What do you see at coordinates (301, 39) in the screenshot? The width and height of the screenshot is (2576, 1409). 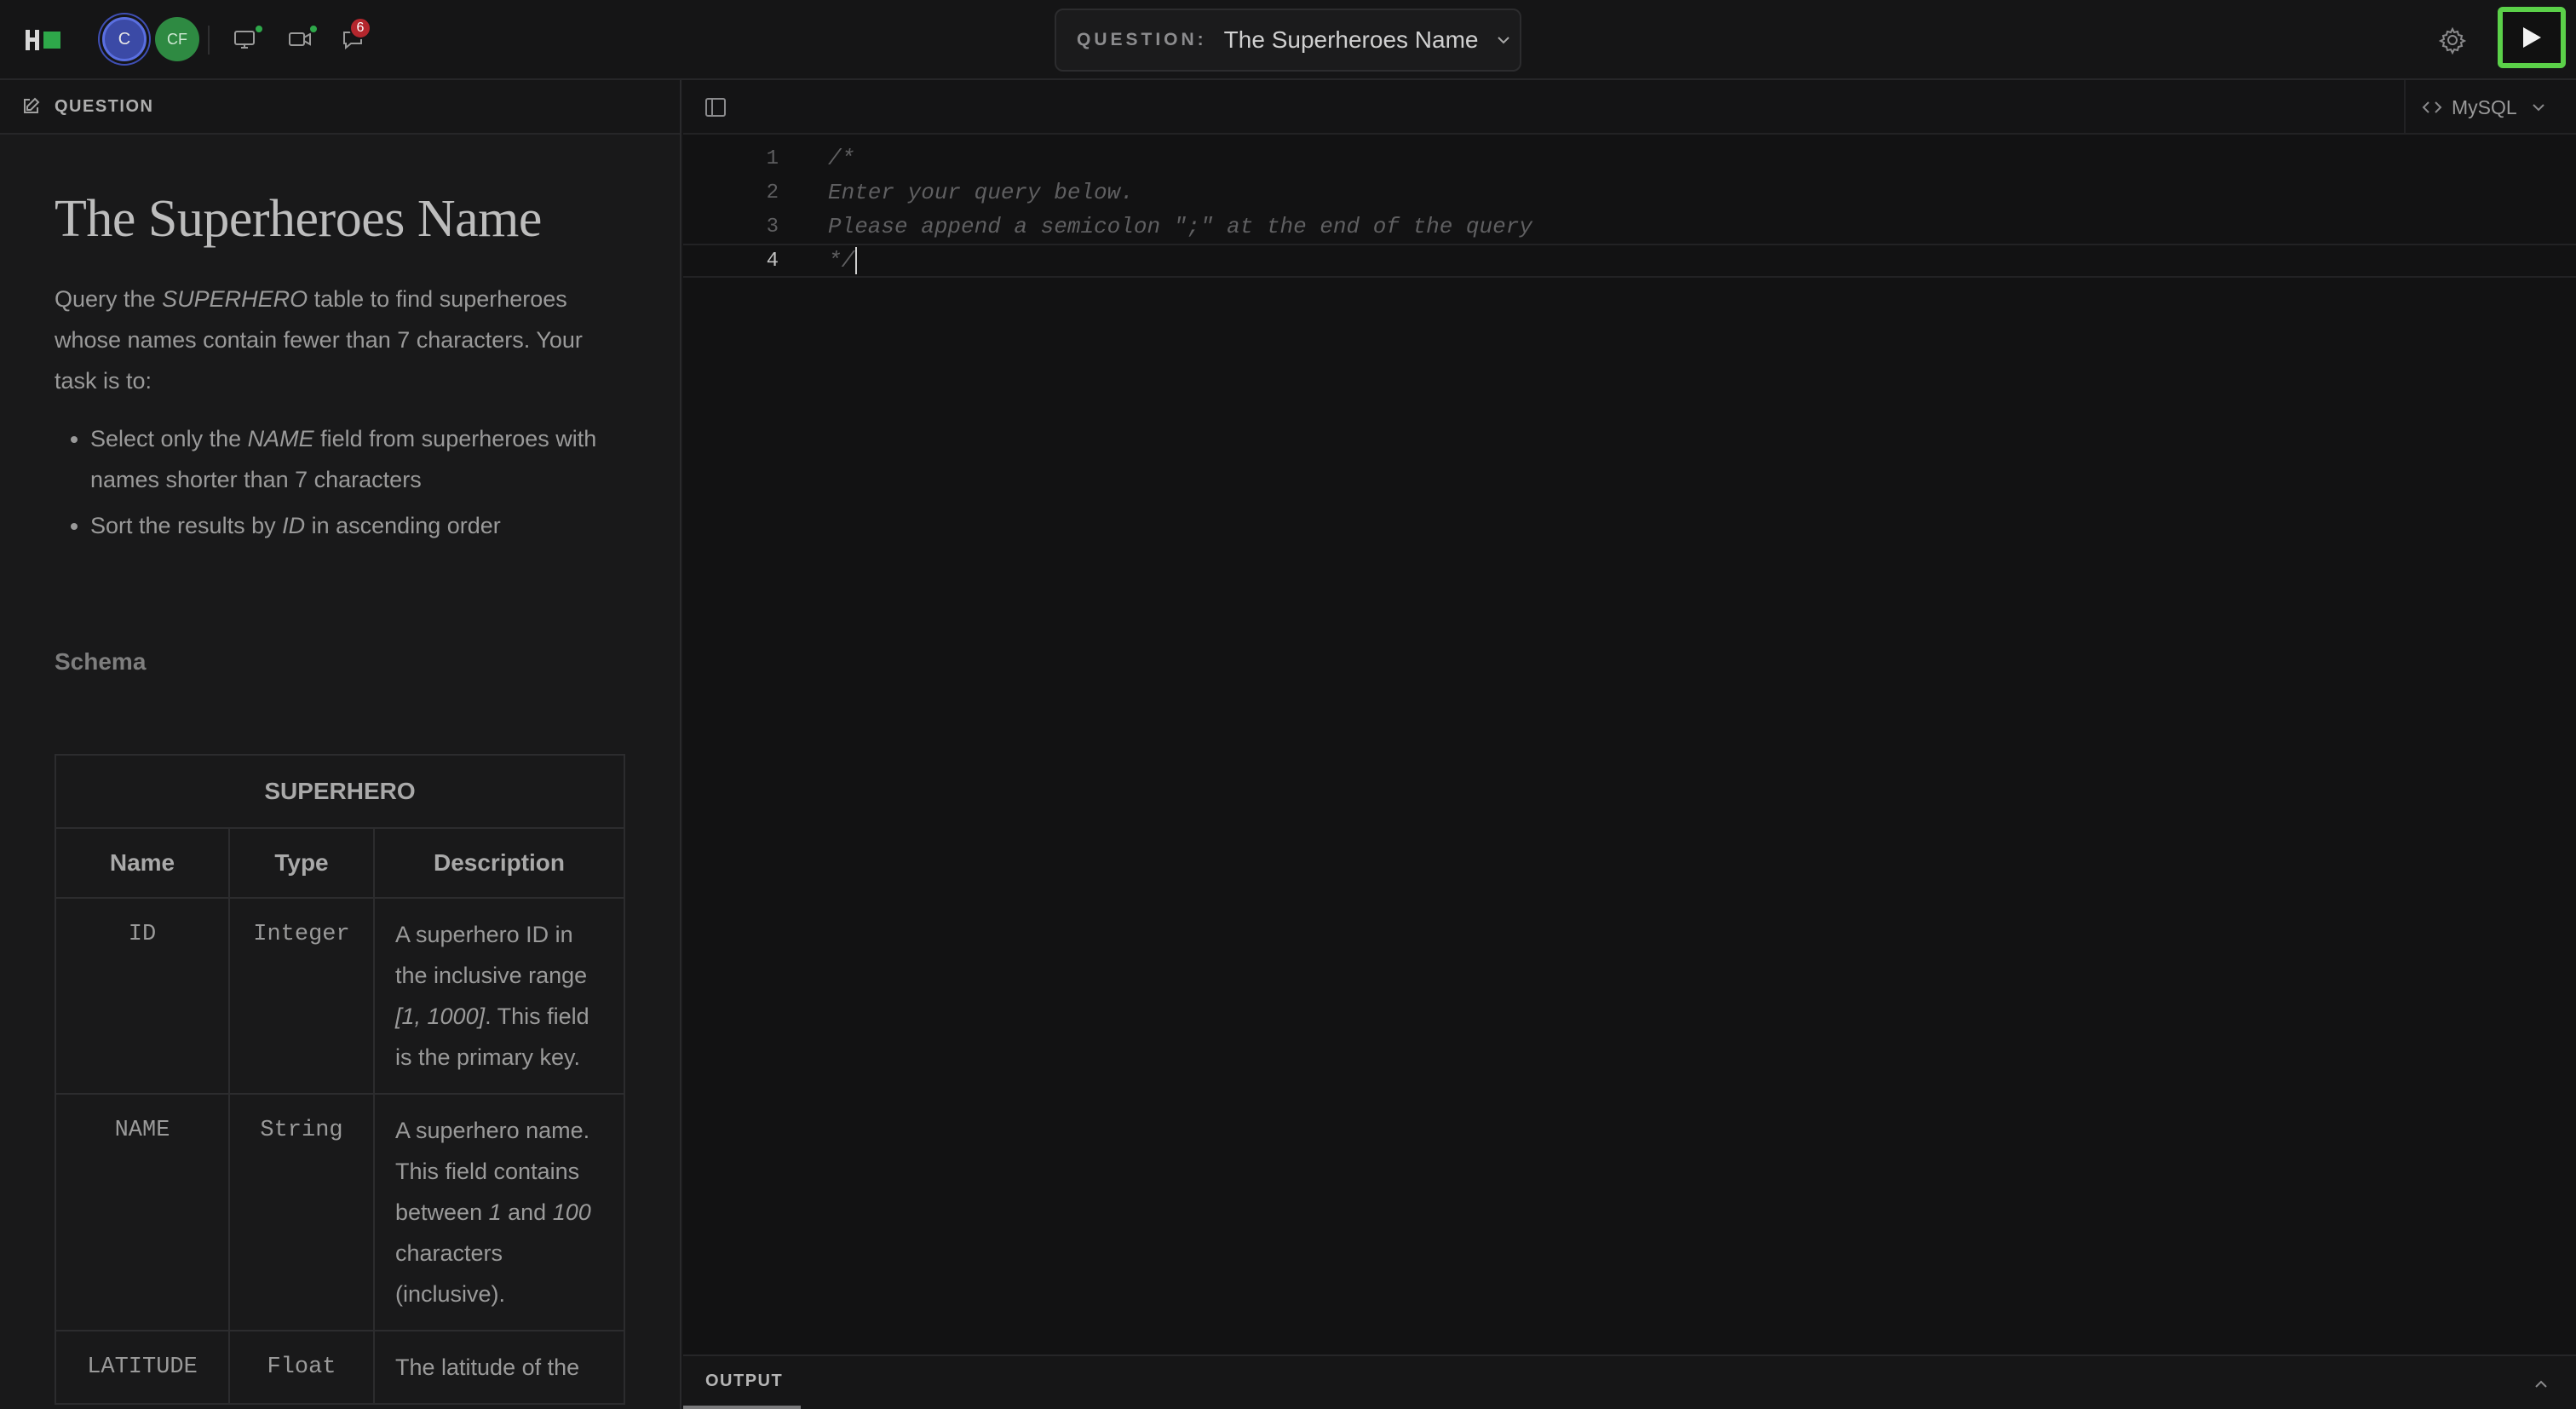 I see `video-button` at bounding box center [301, 39].